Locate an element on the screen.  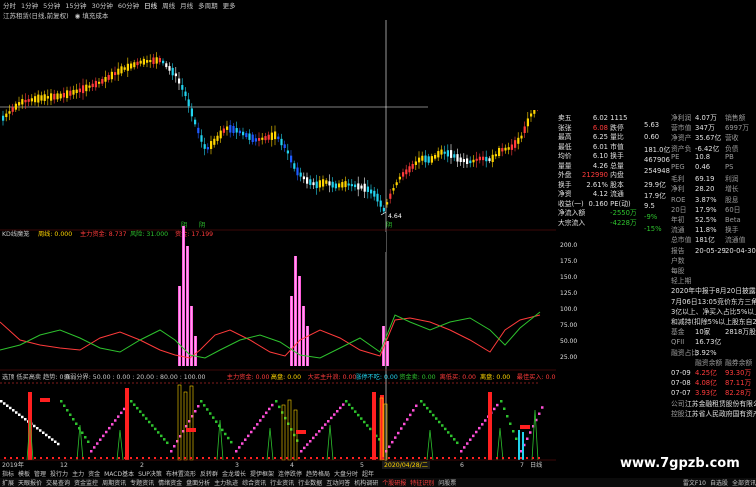
info-tab: 行业数据 is located at coordinates (310, 482).